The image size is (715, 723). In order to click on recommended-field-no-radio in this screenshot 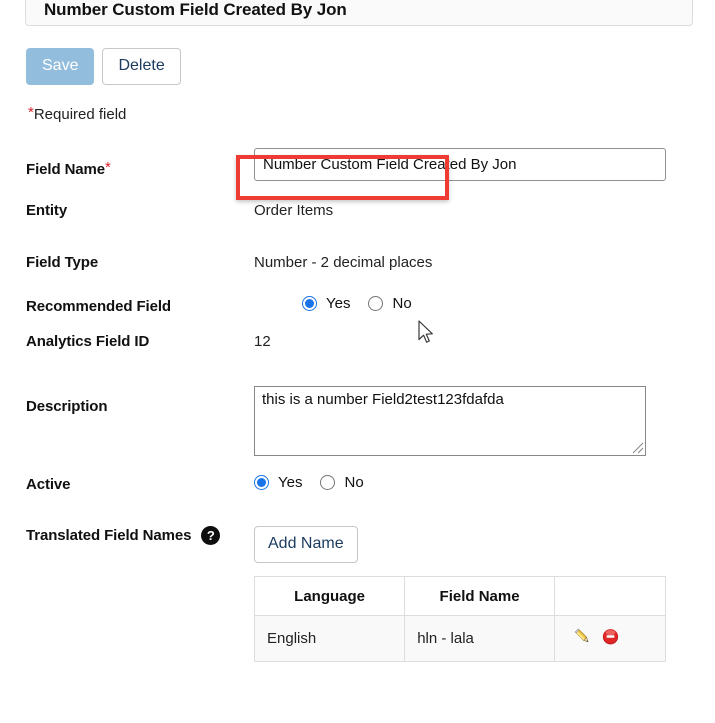, I will do `click(376, 303)`.